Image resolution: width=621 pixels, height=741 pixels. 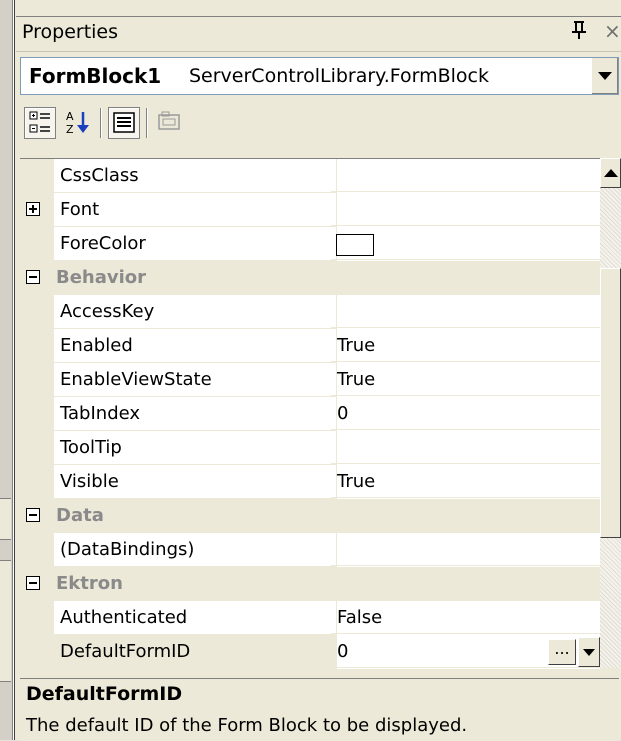 What do you see at coordinates (465, 413) in the screenshot?
I see `property-value: 0` at bounding box center [465, 413].